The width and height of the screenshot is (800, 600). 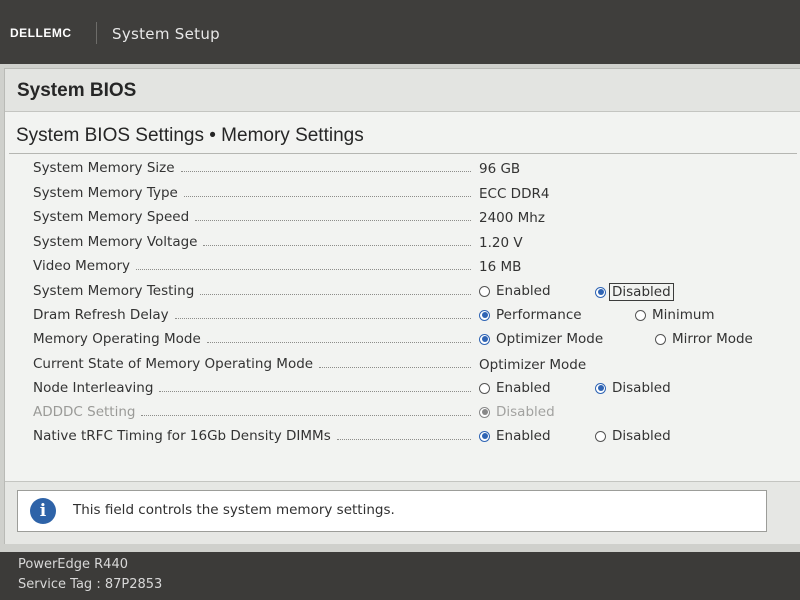 I want to click on setting-row-video-memory: Video Memory 16 MB, so click(x=402, y=267).